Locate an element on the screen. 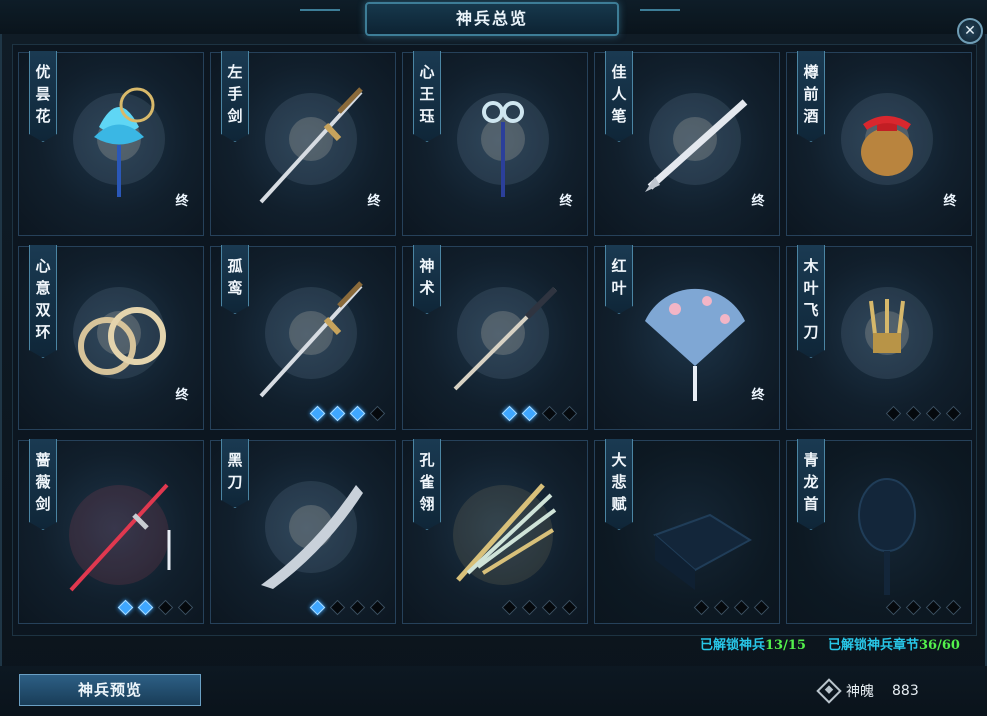  weapon-name-char: 首 is located at coordinates (811, 504).